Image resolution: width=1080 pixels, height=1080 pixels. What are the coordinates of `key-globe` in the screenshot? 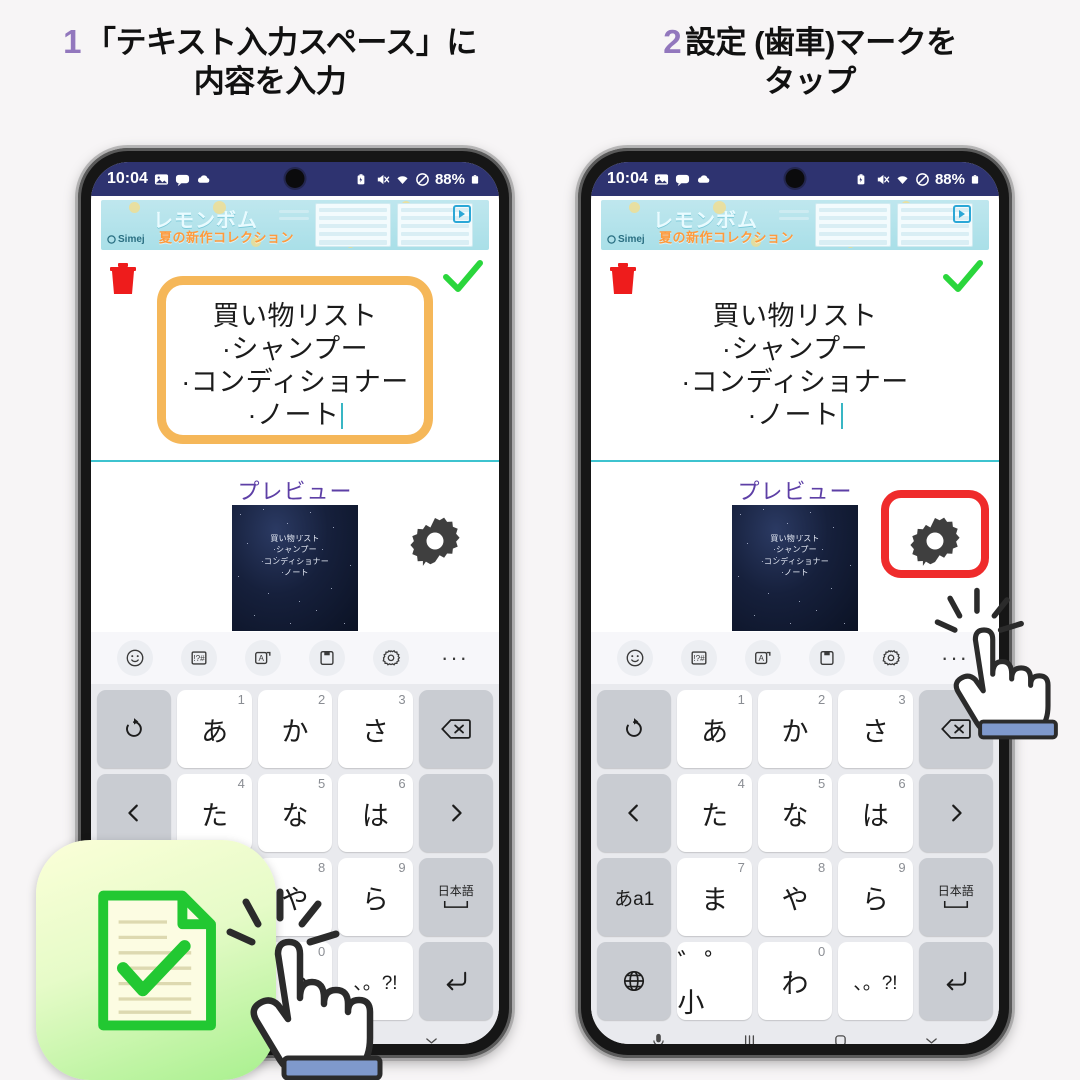 It's located at (634, 981).